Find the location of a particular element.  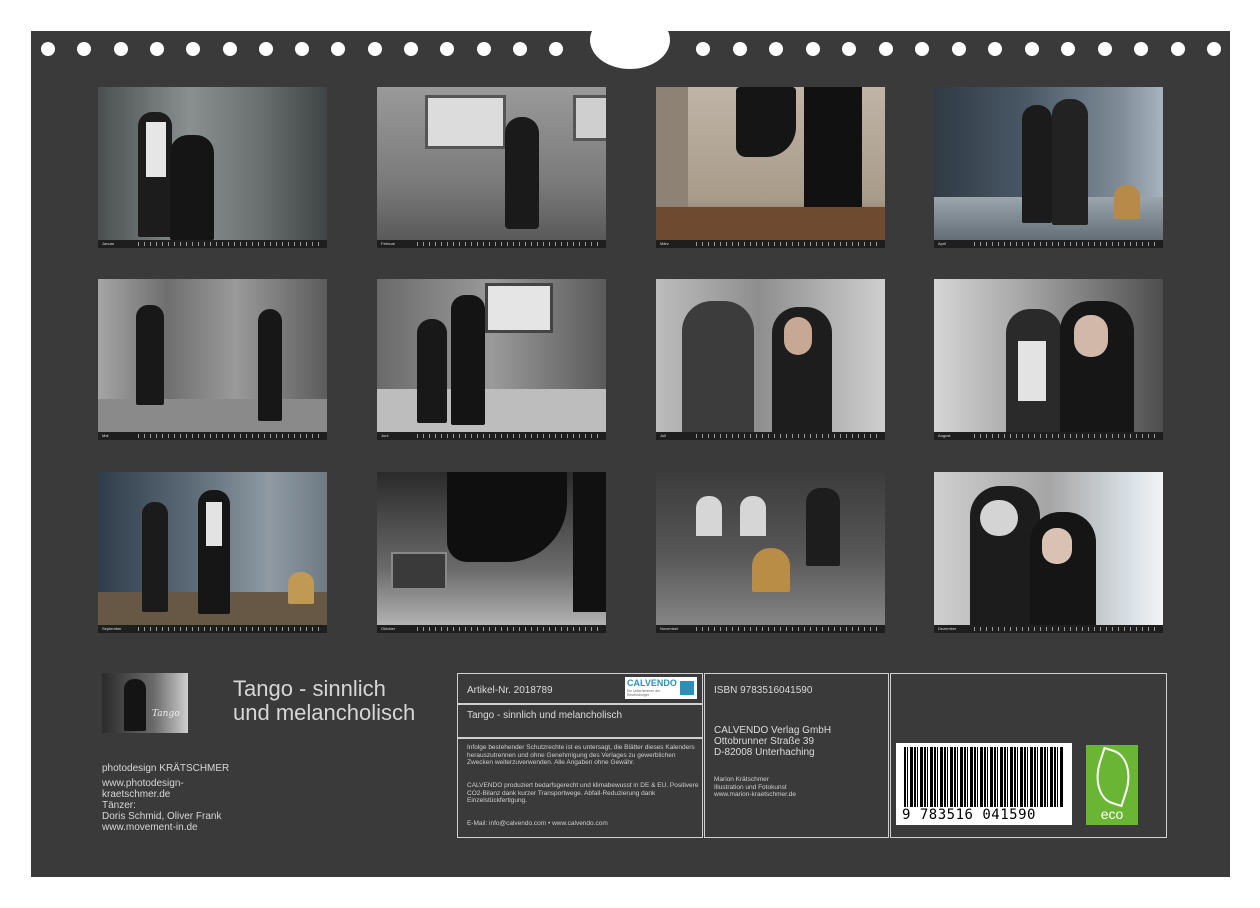

month-label: Juli is located at coordinates (663, 435).